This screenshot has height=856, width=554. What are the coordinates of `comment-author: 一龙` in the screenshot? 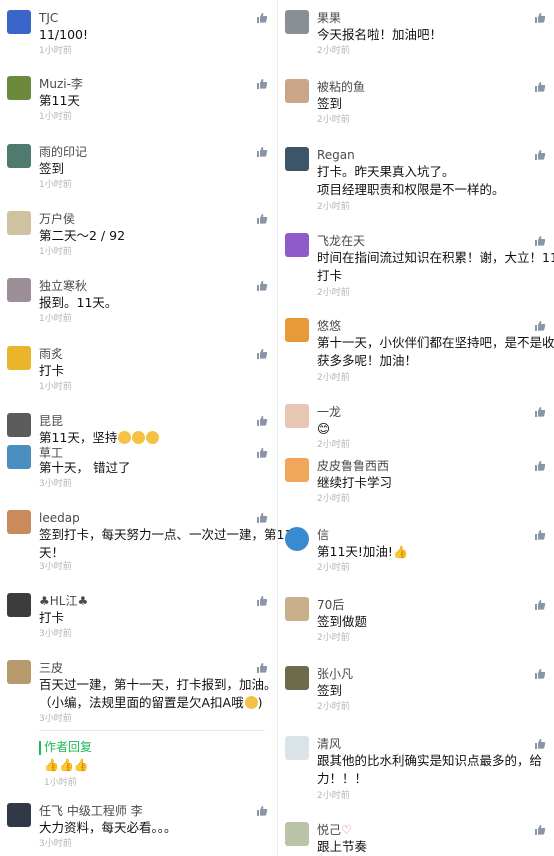 It's located at (329, 412).